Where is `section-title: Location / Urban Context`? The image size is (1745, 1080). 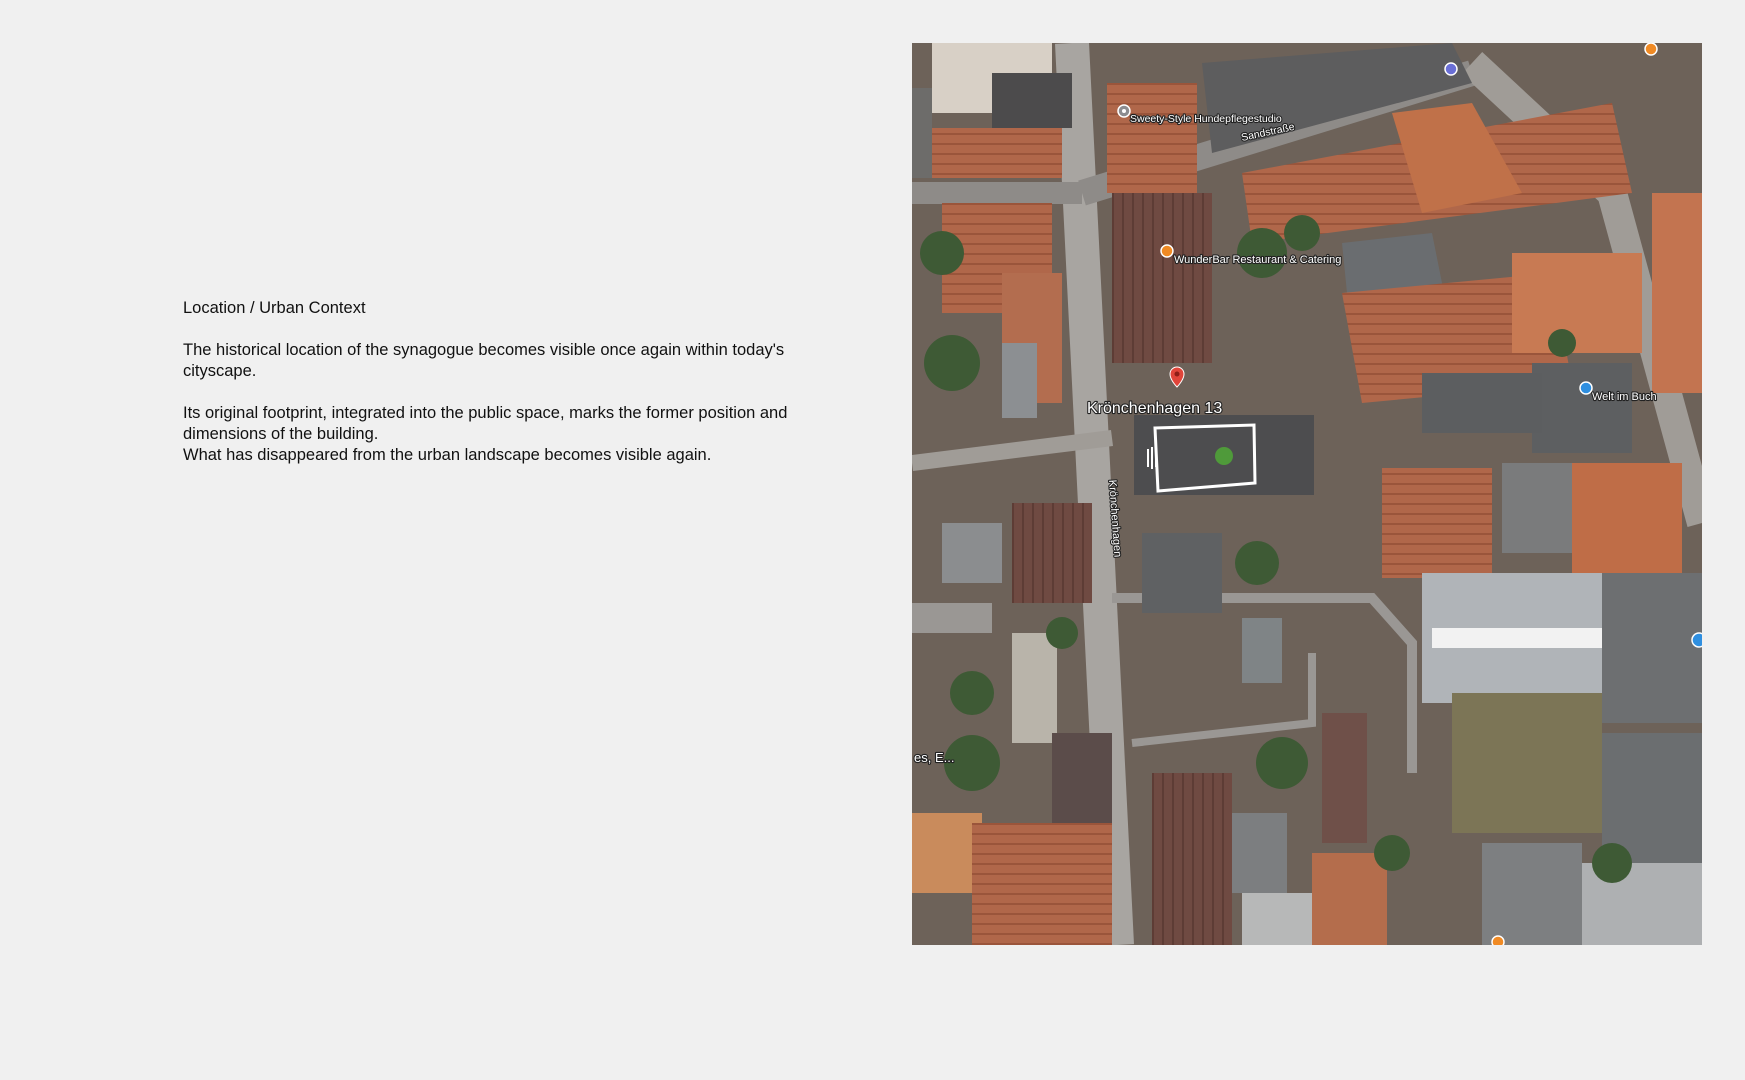 section-title: Location / Urban Context is located at coordinates (274, 308).